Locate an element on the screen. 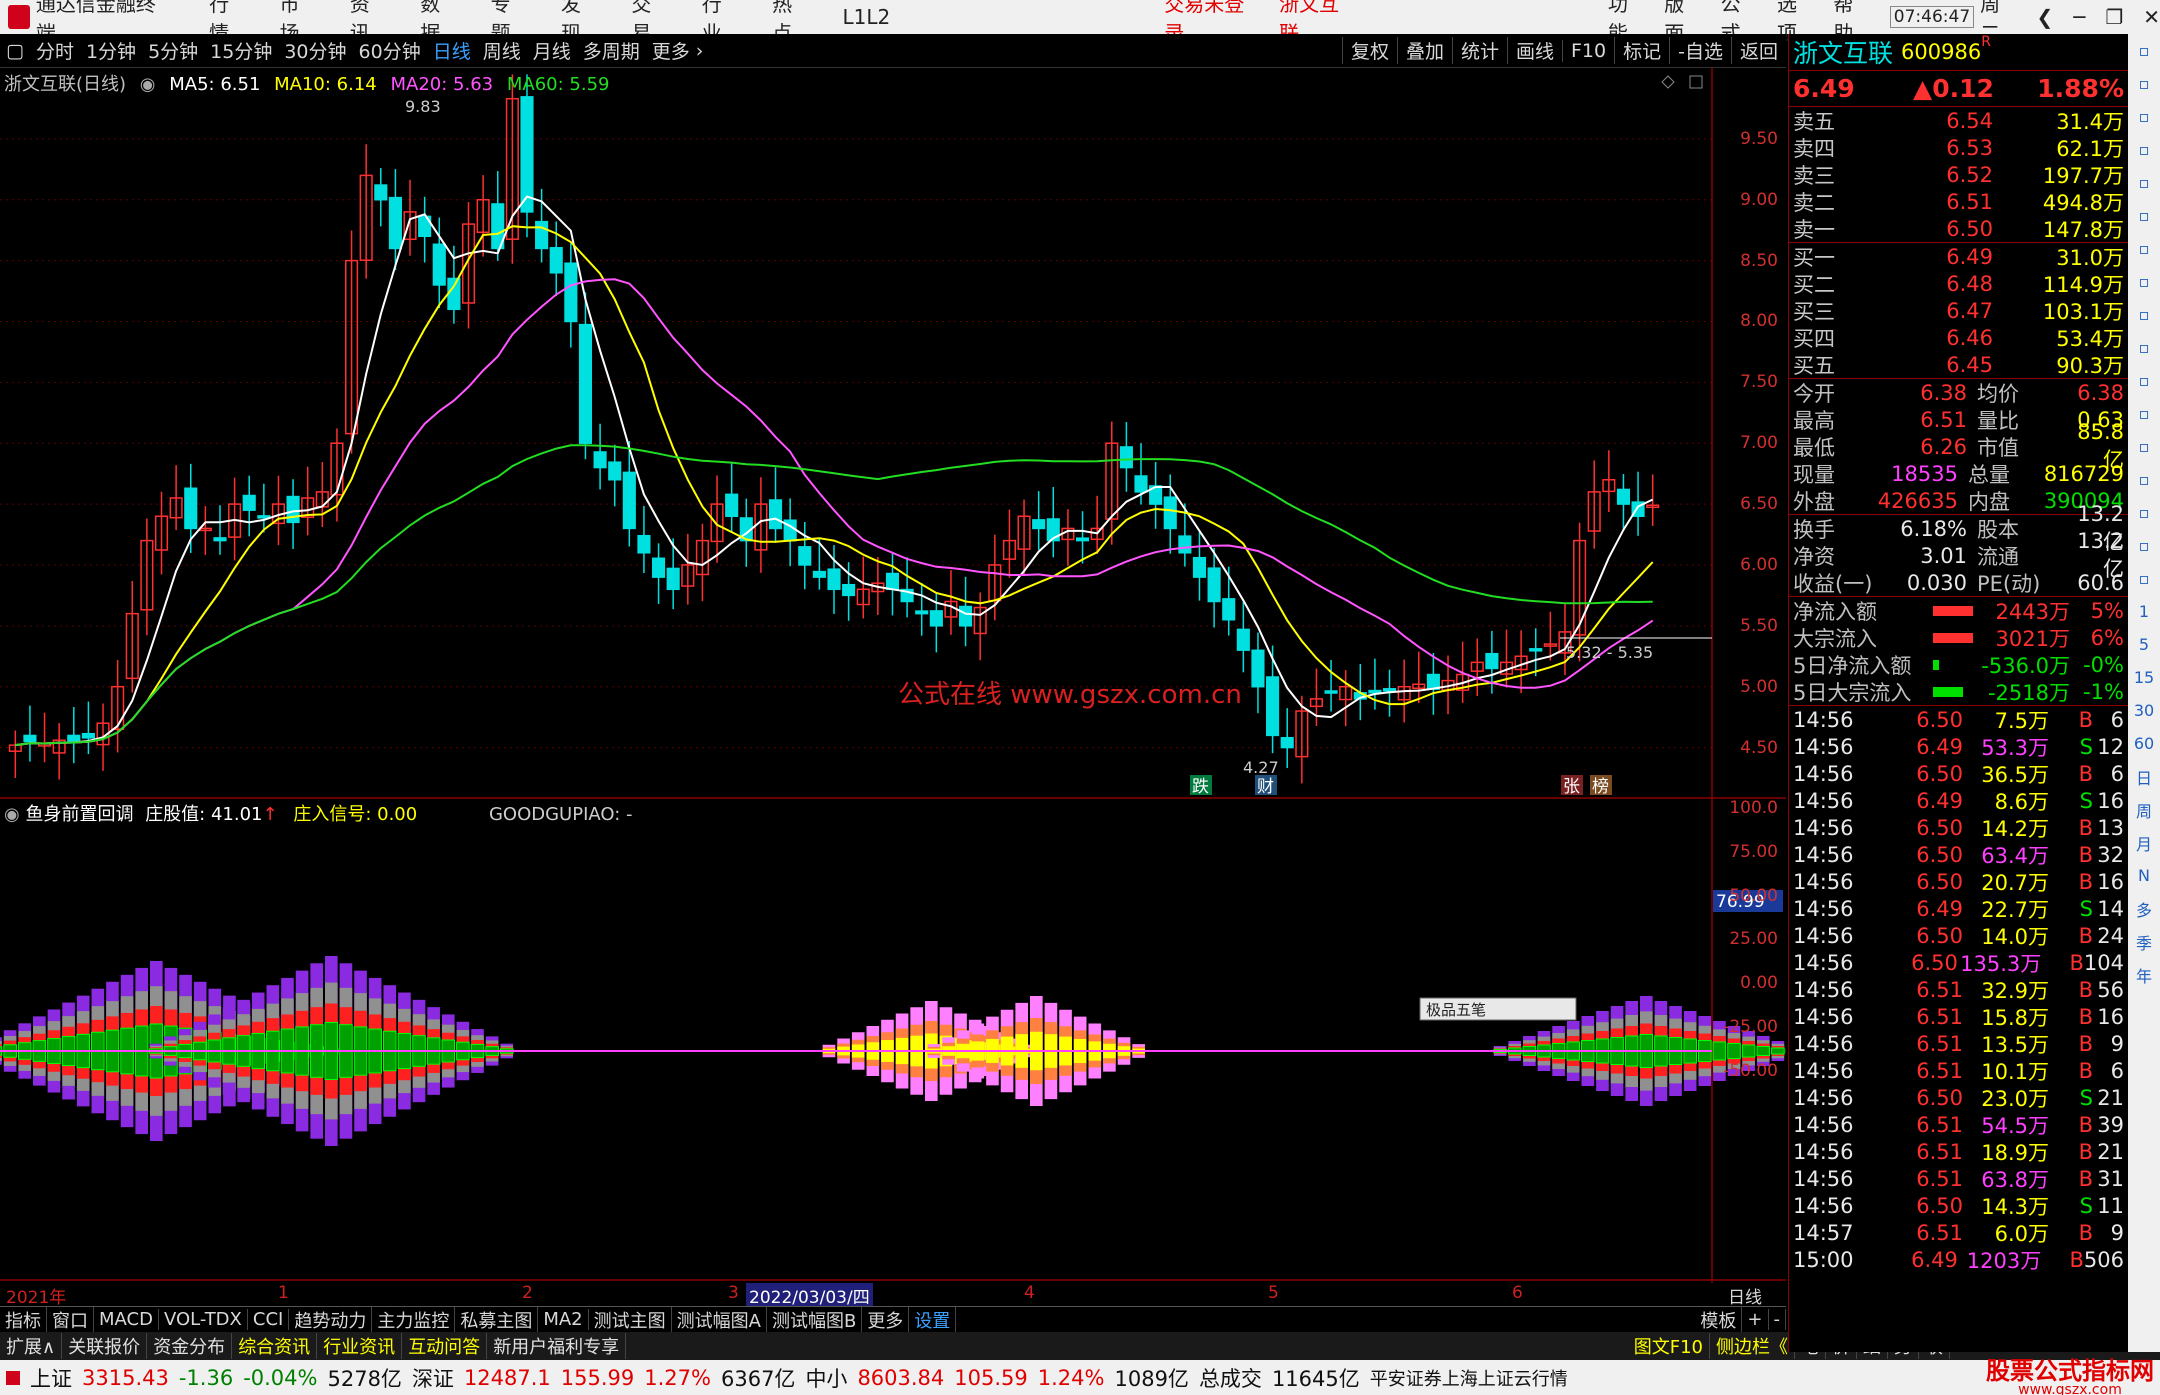 Image resolution: width=2160 pixels, height=1395 pixels. tick-row: 15:00 6.49 1203万 B 506 is located at coordinates (1958, 1259).